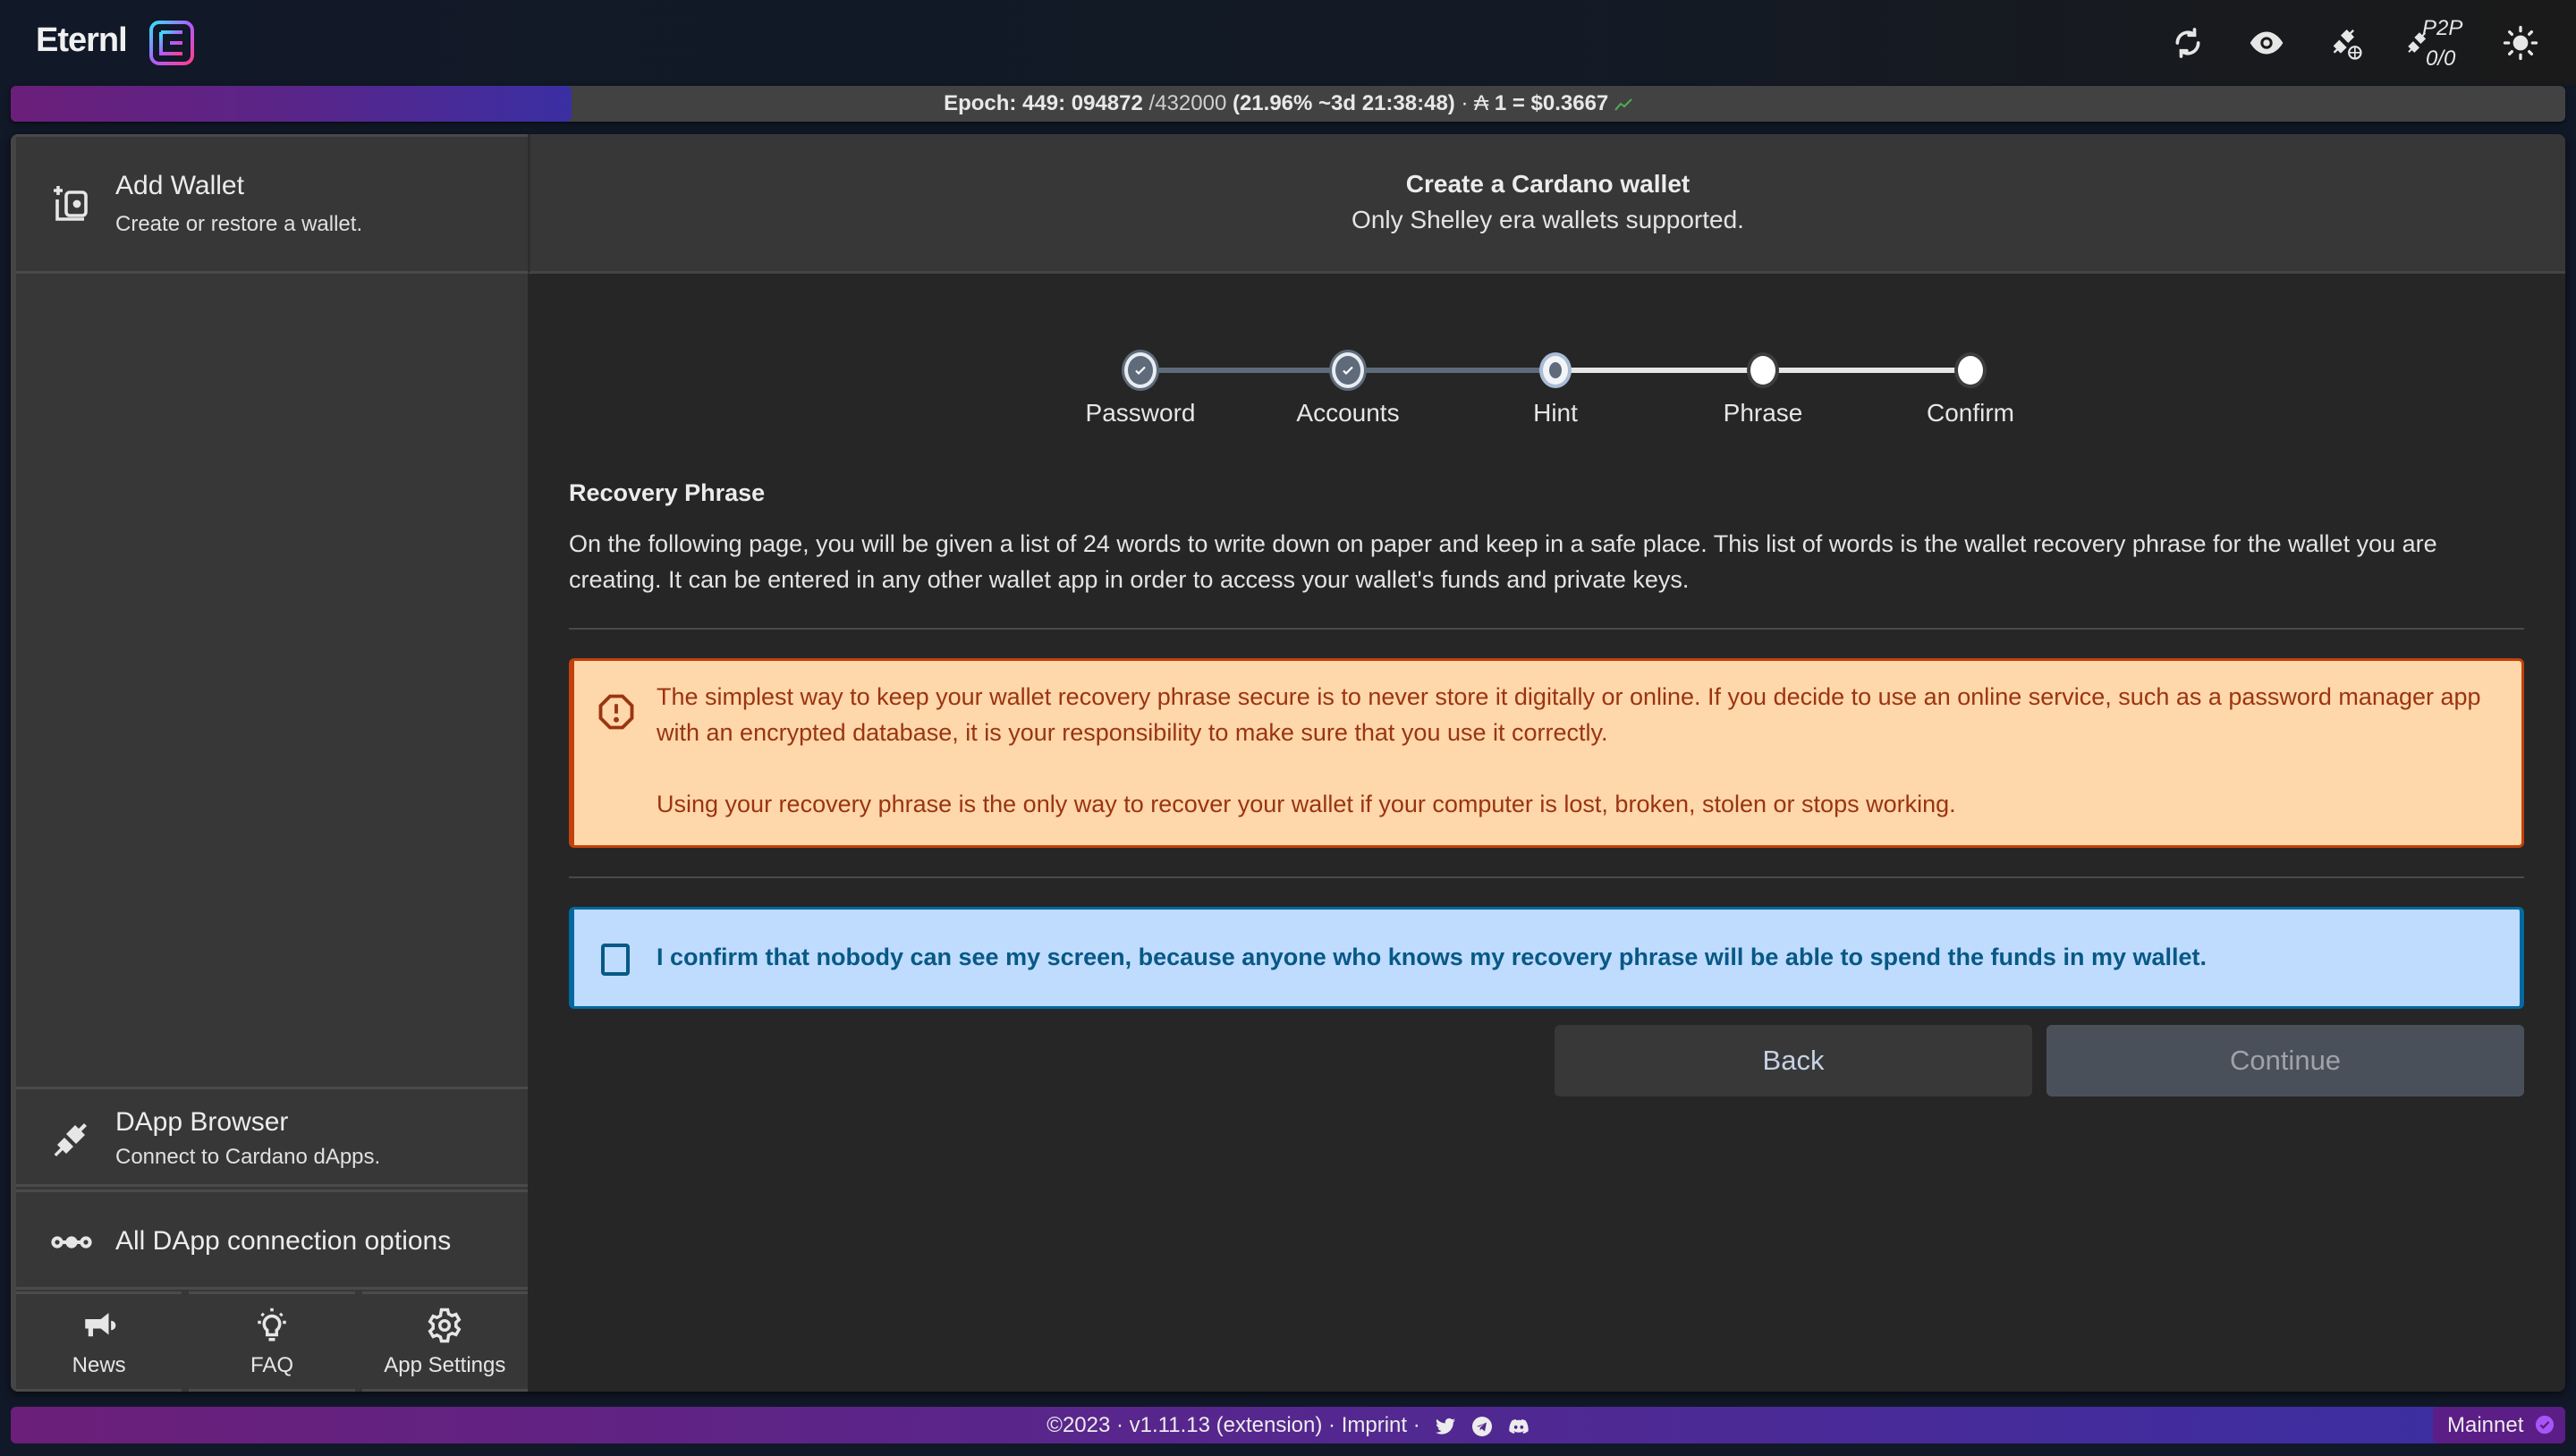 The width and height of the screenshot is (2576, 1456). I want to click on add-wallet-subtitle: Create or restore a wallet., so click(239, 224).